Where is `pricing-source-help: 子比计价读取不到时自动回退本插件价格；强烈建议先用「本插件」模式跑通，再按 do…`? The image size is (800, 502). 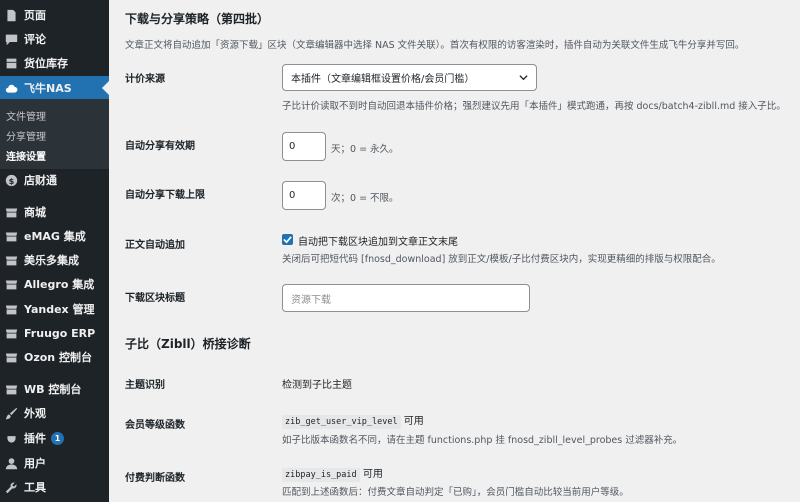 pricing-source-help: 子比计价读取不到时自动回退本插件价格；强烈建议先用「本插件」模式跑通，再按 do… is located at coordinates (534, 106).